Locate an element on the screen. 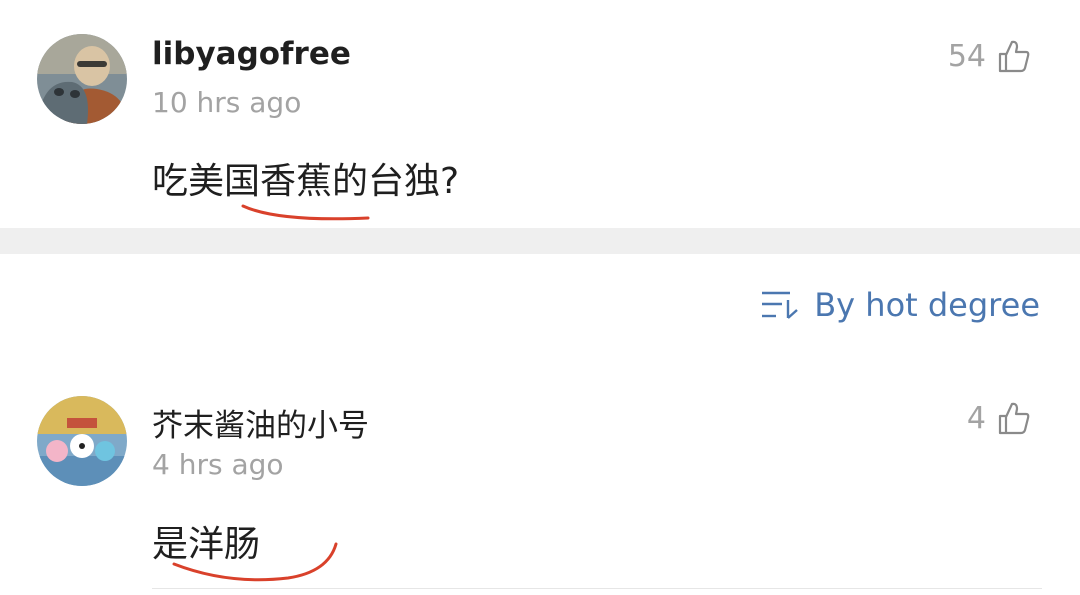  timestamp: 10 hrs ago is located at coordinates (227, 102).